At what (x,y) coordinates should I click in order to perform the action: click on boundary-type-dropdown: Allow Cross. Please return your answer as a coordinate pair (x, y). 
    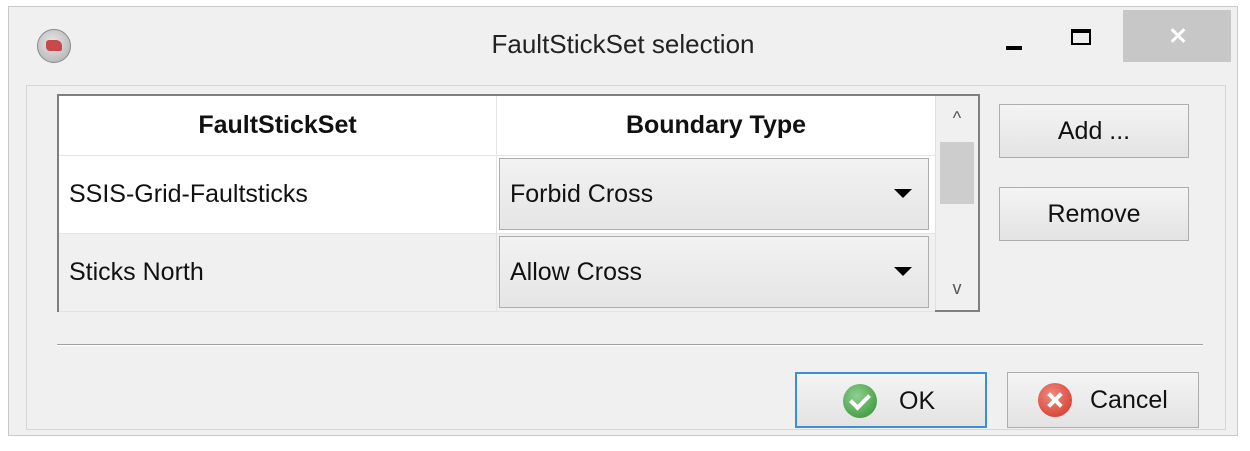
    Looking at the image, I should click on (714, 272).